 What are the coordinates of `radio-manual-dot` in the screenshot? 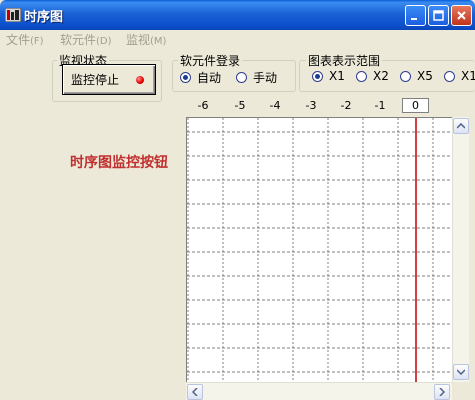 It's located at (241, 77).